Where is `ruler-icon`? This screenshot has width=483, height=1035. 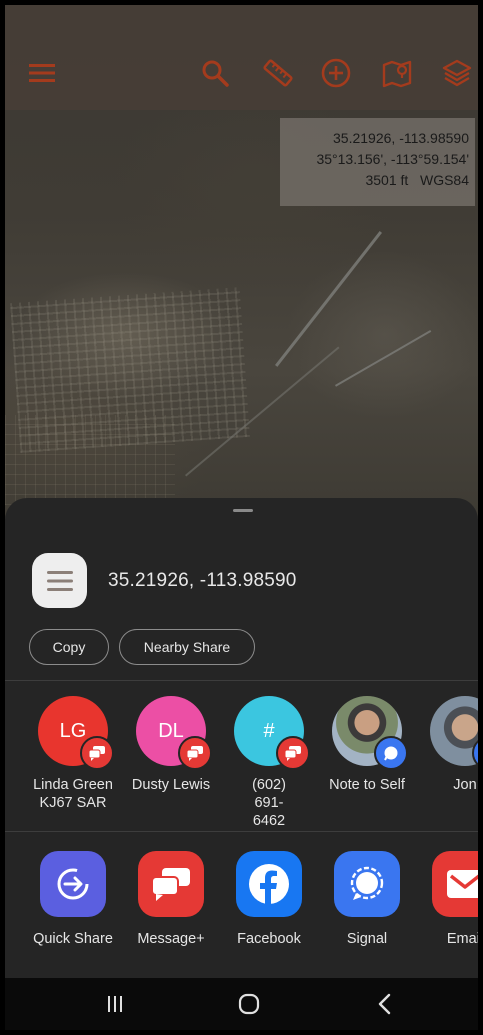 ruler-icon is located at coordinates (278, 73).